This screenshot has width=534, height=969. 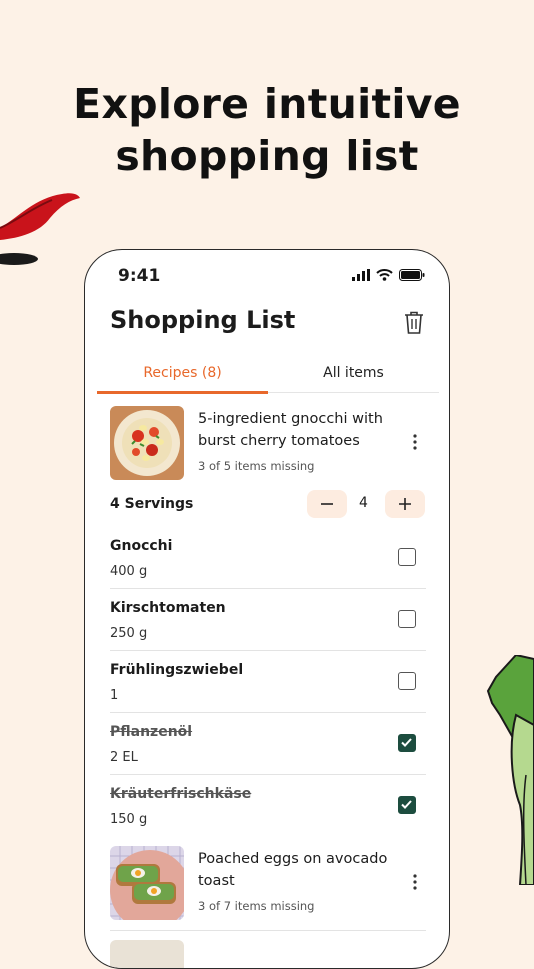 I want to click on status-icons, so click(x=388, y=275).